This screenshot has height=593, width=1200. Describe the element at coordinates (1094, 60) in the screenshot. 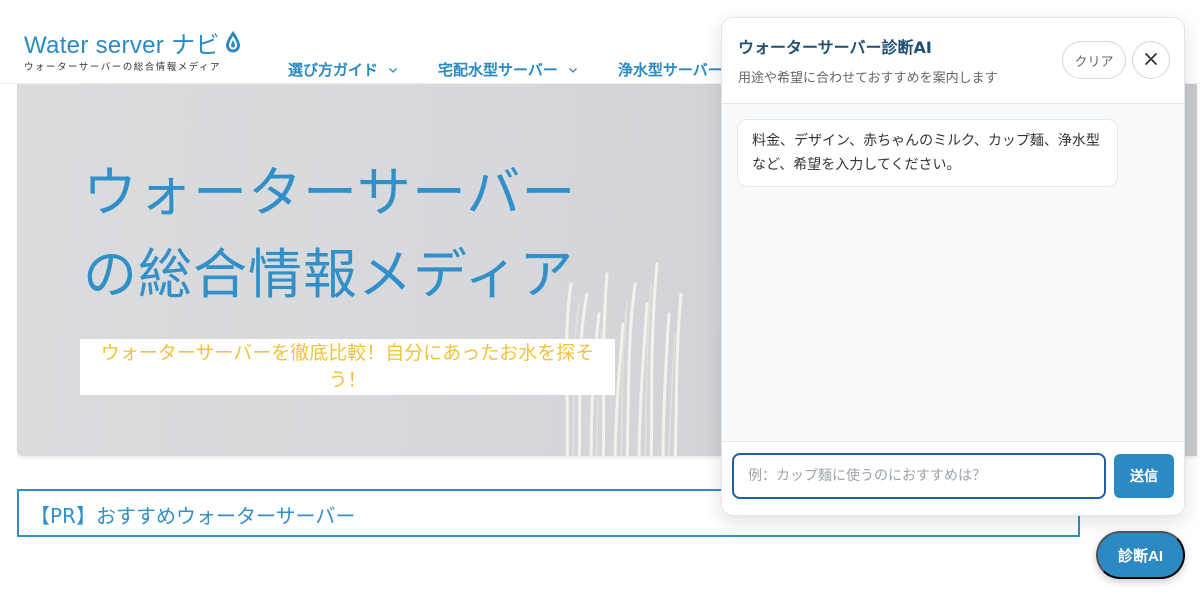

I see `clear-button: クリア` at that location.